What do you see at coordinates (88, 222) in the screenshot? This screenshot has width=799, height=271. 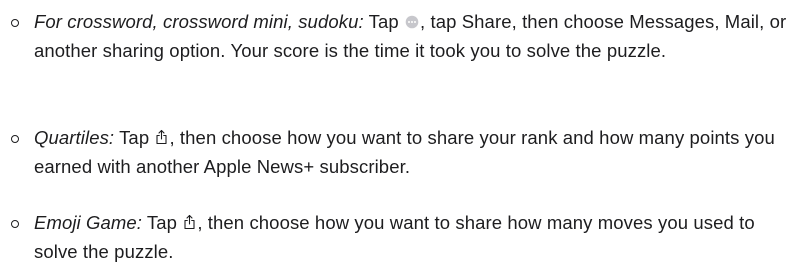 I see `list-item-title: Emoji Game:` at bounding box center [88, 222].